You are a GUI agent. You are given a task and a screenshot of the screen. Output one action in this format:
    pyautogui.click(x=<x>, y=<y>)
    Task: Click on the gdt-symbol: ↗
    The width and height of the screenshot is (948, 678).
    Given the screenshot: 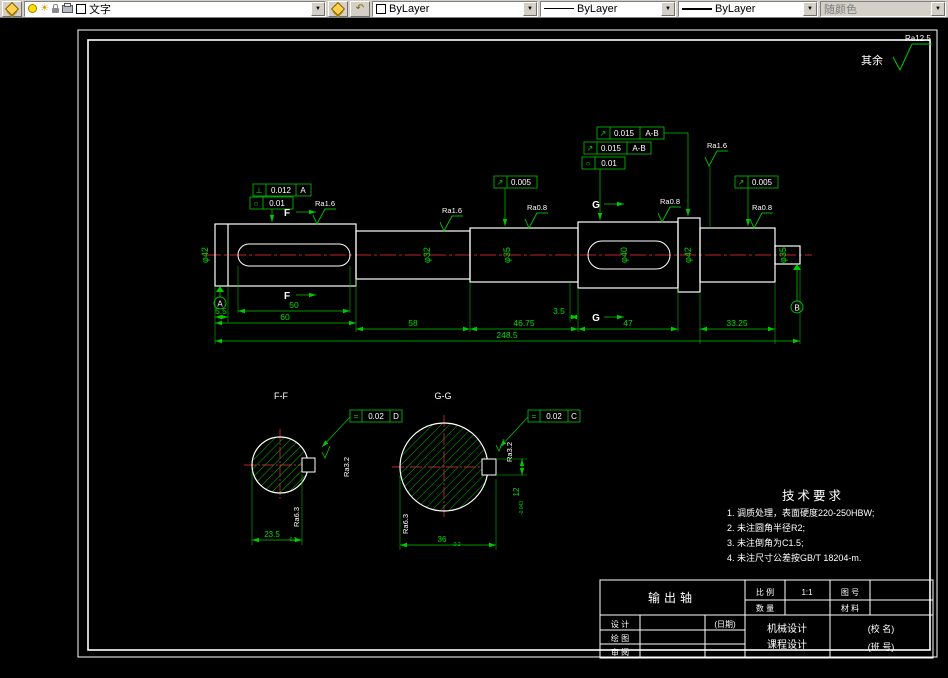 What is the action you would take?
    pyautogui.click(x=603, y=133)
    